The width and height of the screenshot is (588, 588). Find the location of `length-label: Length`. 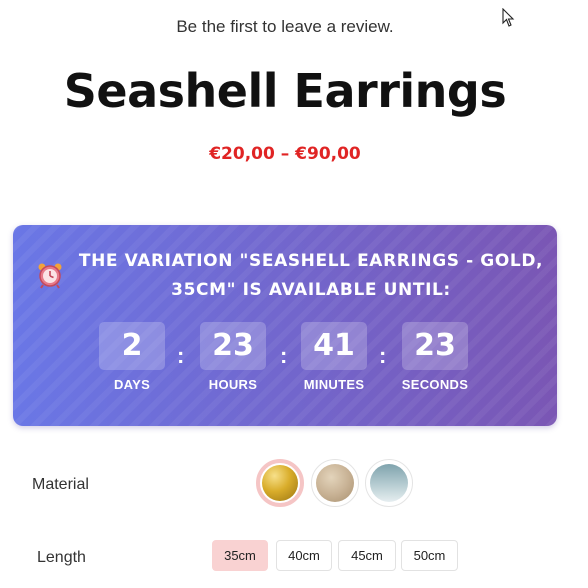

length-label: Length is located at coordinates (61, 557).